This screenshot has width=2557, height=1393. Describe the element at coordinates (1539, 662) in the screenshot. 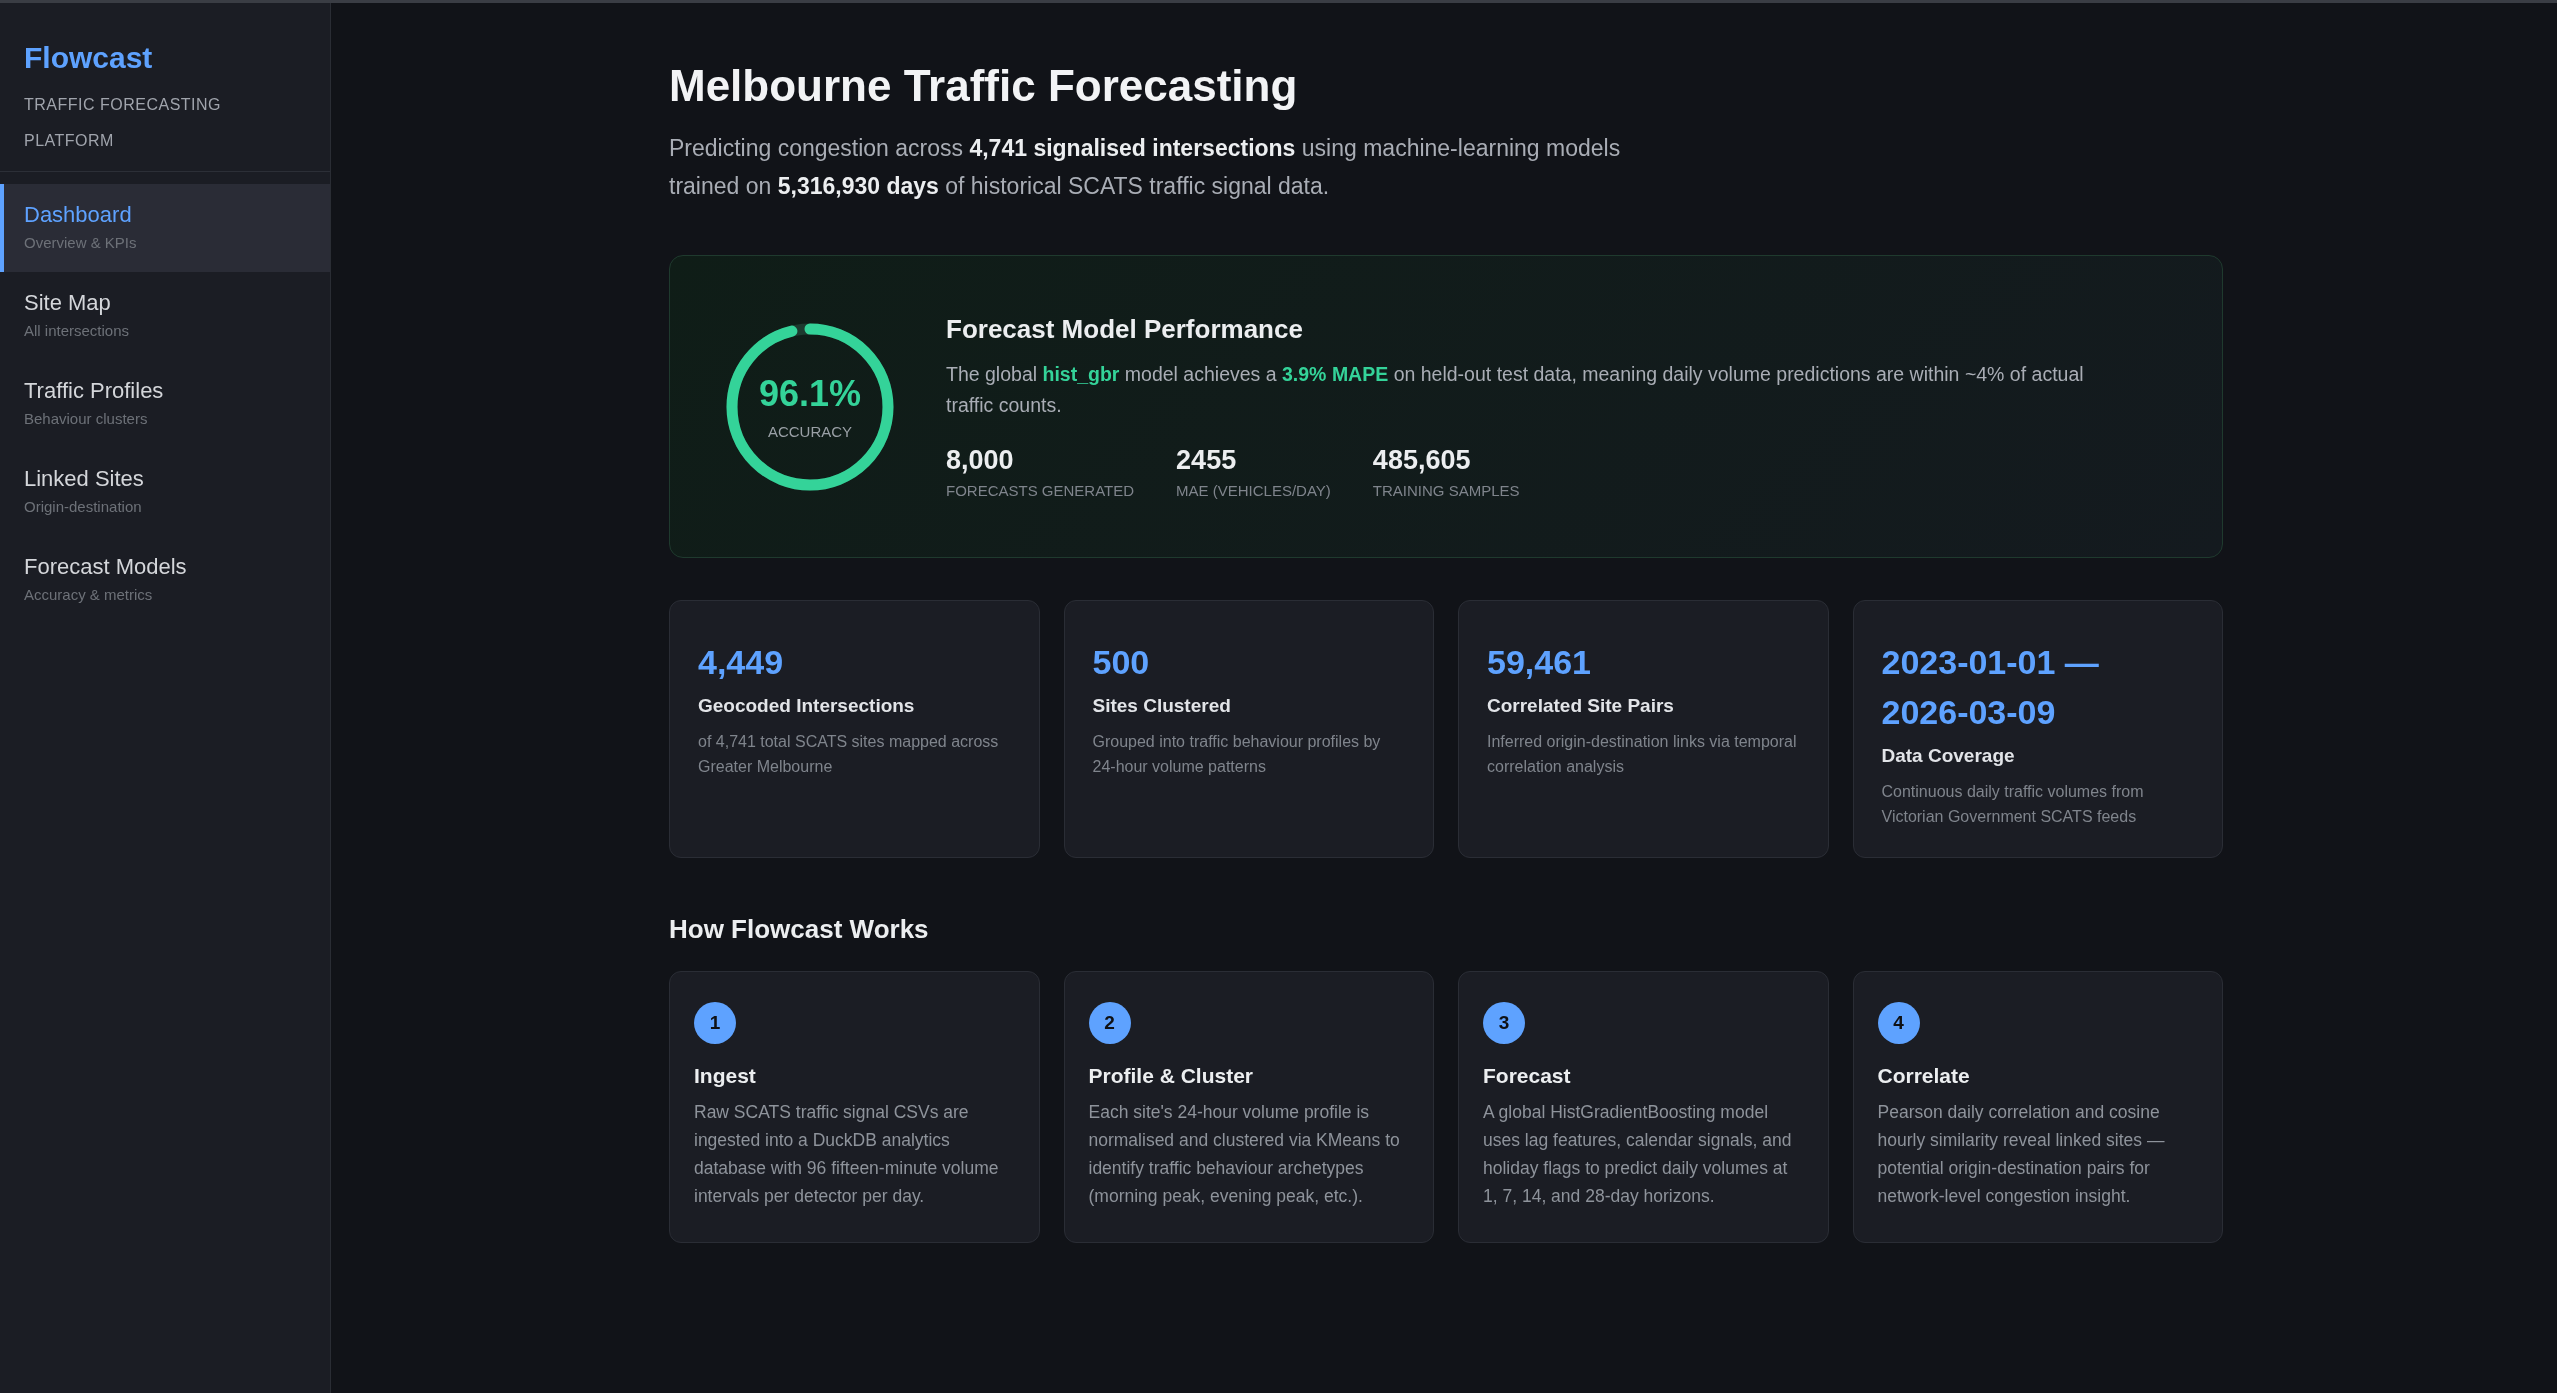

I see `kpi-value: 59,461` at that location.